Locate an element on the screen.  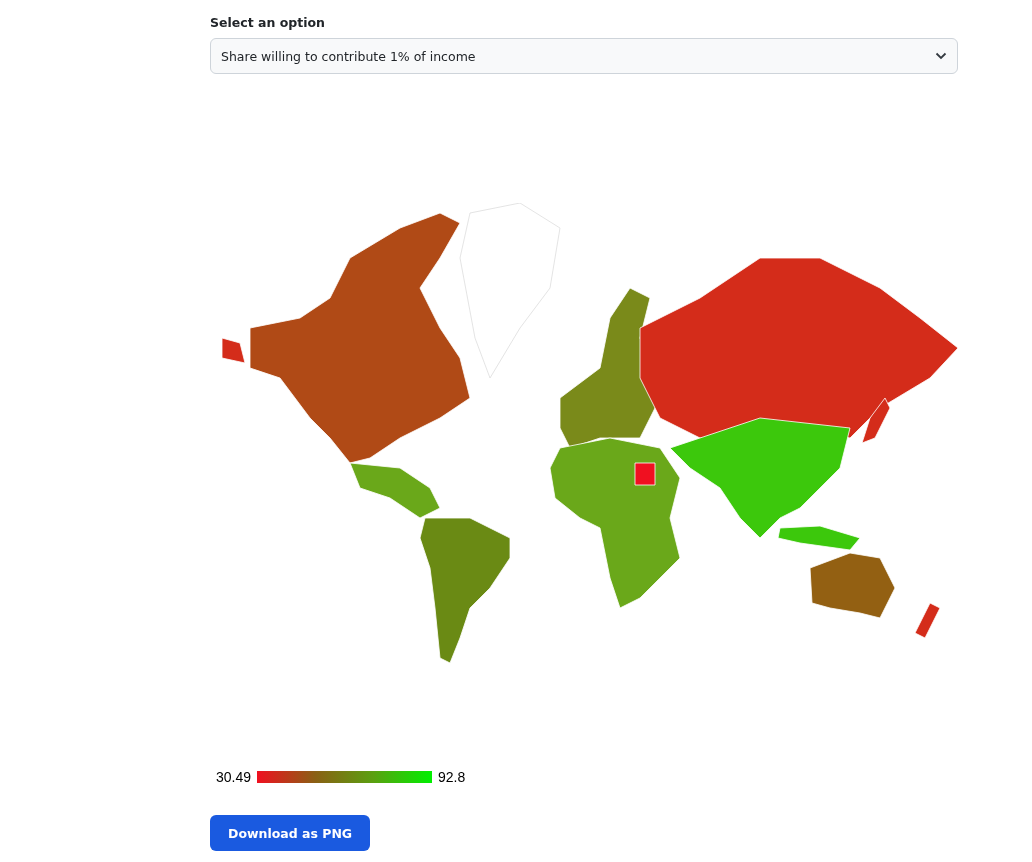
legend-max-value: 92.8 is located at coordinates (452, 777).